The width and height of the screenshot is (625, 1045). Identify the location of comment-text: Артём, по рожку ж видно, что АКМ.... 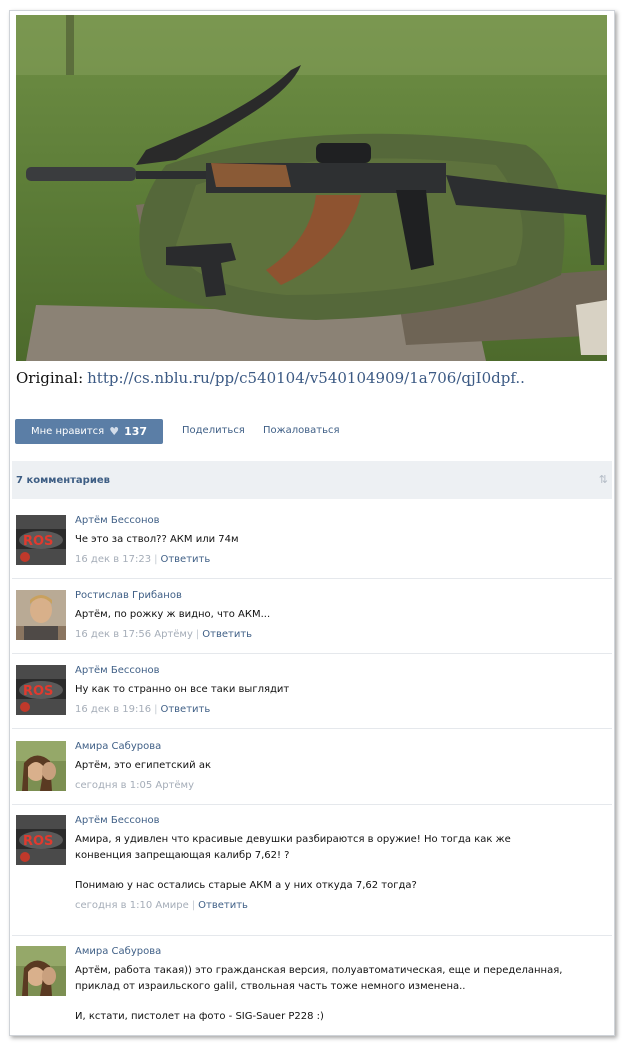
(173, 614).